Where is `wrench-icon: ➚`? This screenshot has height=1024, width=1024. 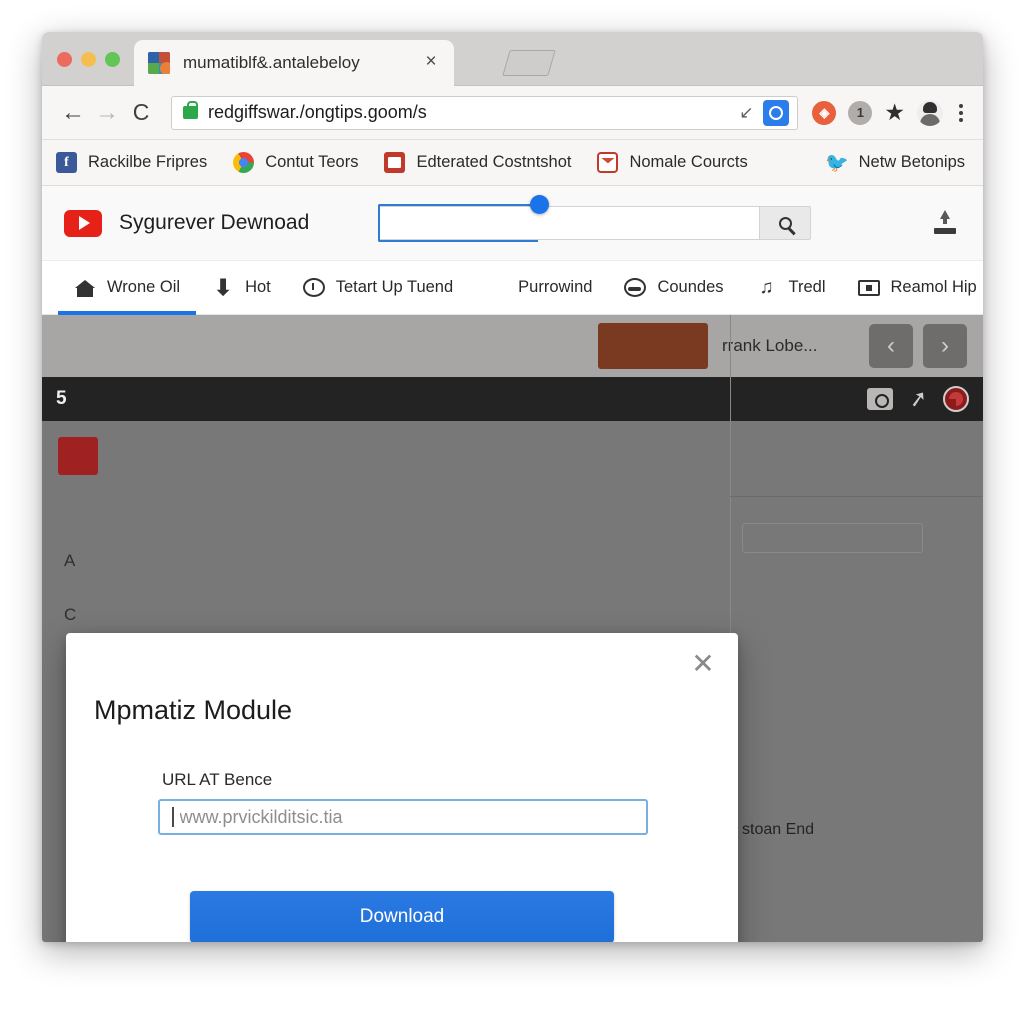
wrench-icon: ➚ is located at coordinates (917, 399).